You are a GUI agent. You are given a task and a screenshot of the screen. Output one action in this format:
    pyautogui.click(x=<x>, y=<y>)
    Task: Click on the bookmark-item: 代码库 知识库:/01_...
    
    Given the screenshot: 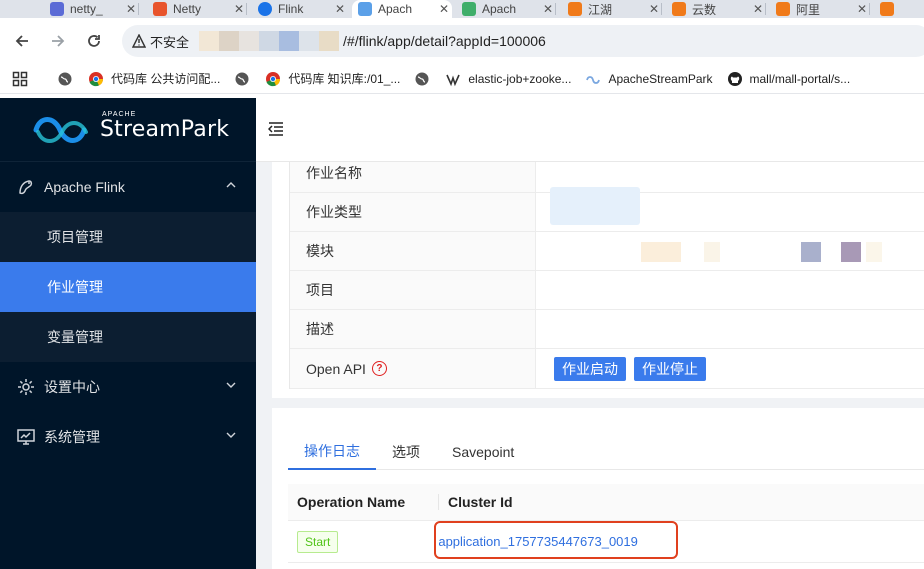 What is the action you would take?
    pyautogui.click(x=332, y=78)
    